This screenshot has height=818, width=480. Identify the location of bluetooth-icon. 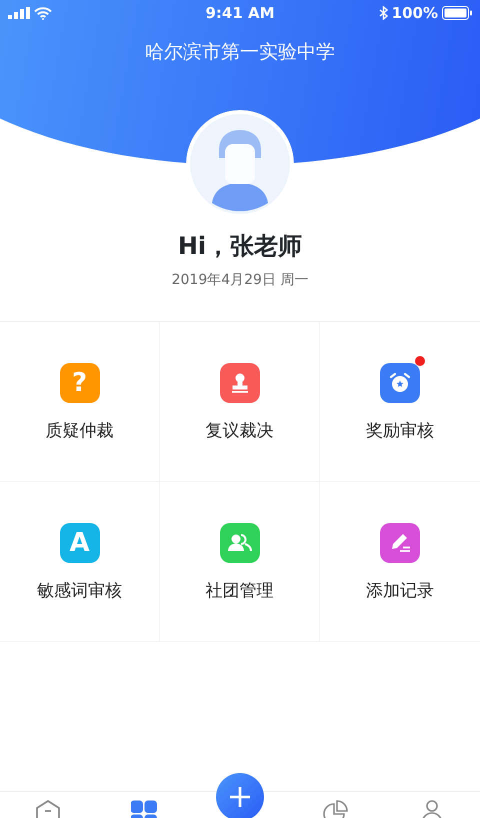
(383, 13).